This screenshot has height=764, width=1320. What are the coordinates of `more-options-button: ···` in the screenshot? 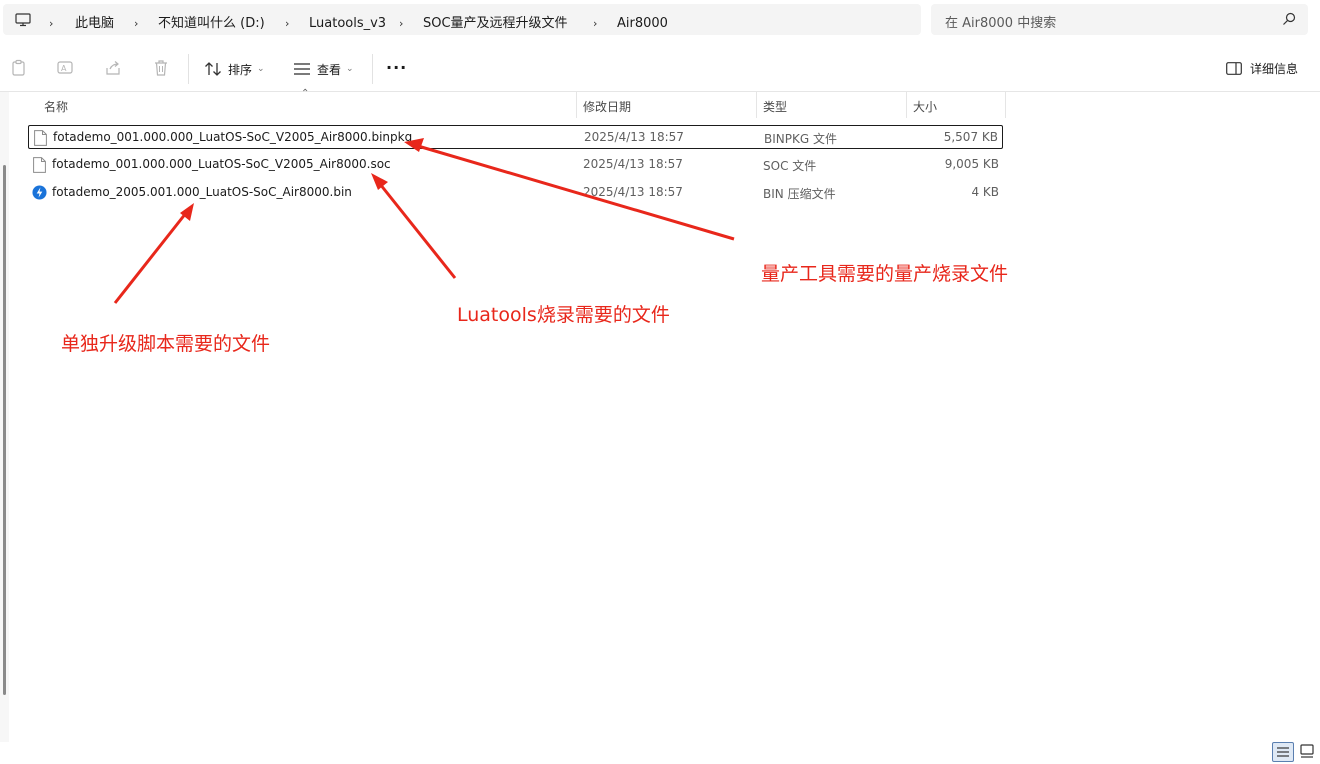 It's located at (396, 67).